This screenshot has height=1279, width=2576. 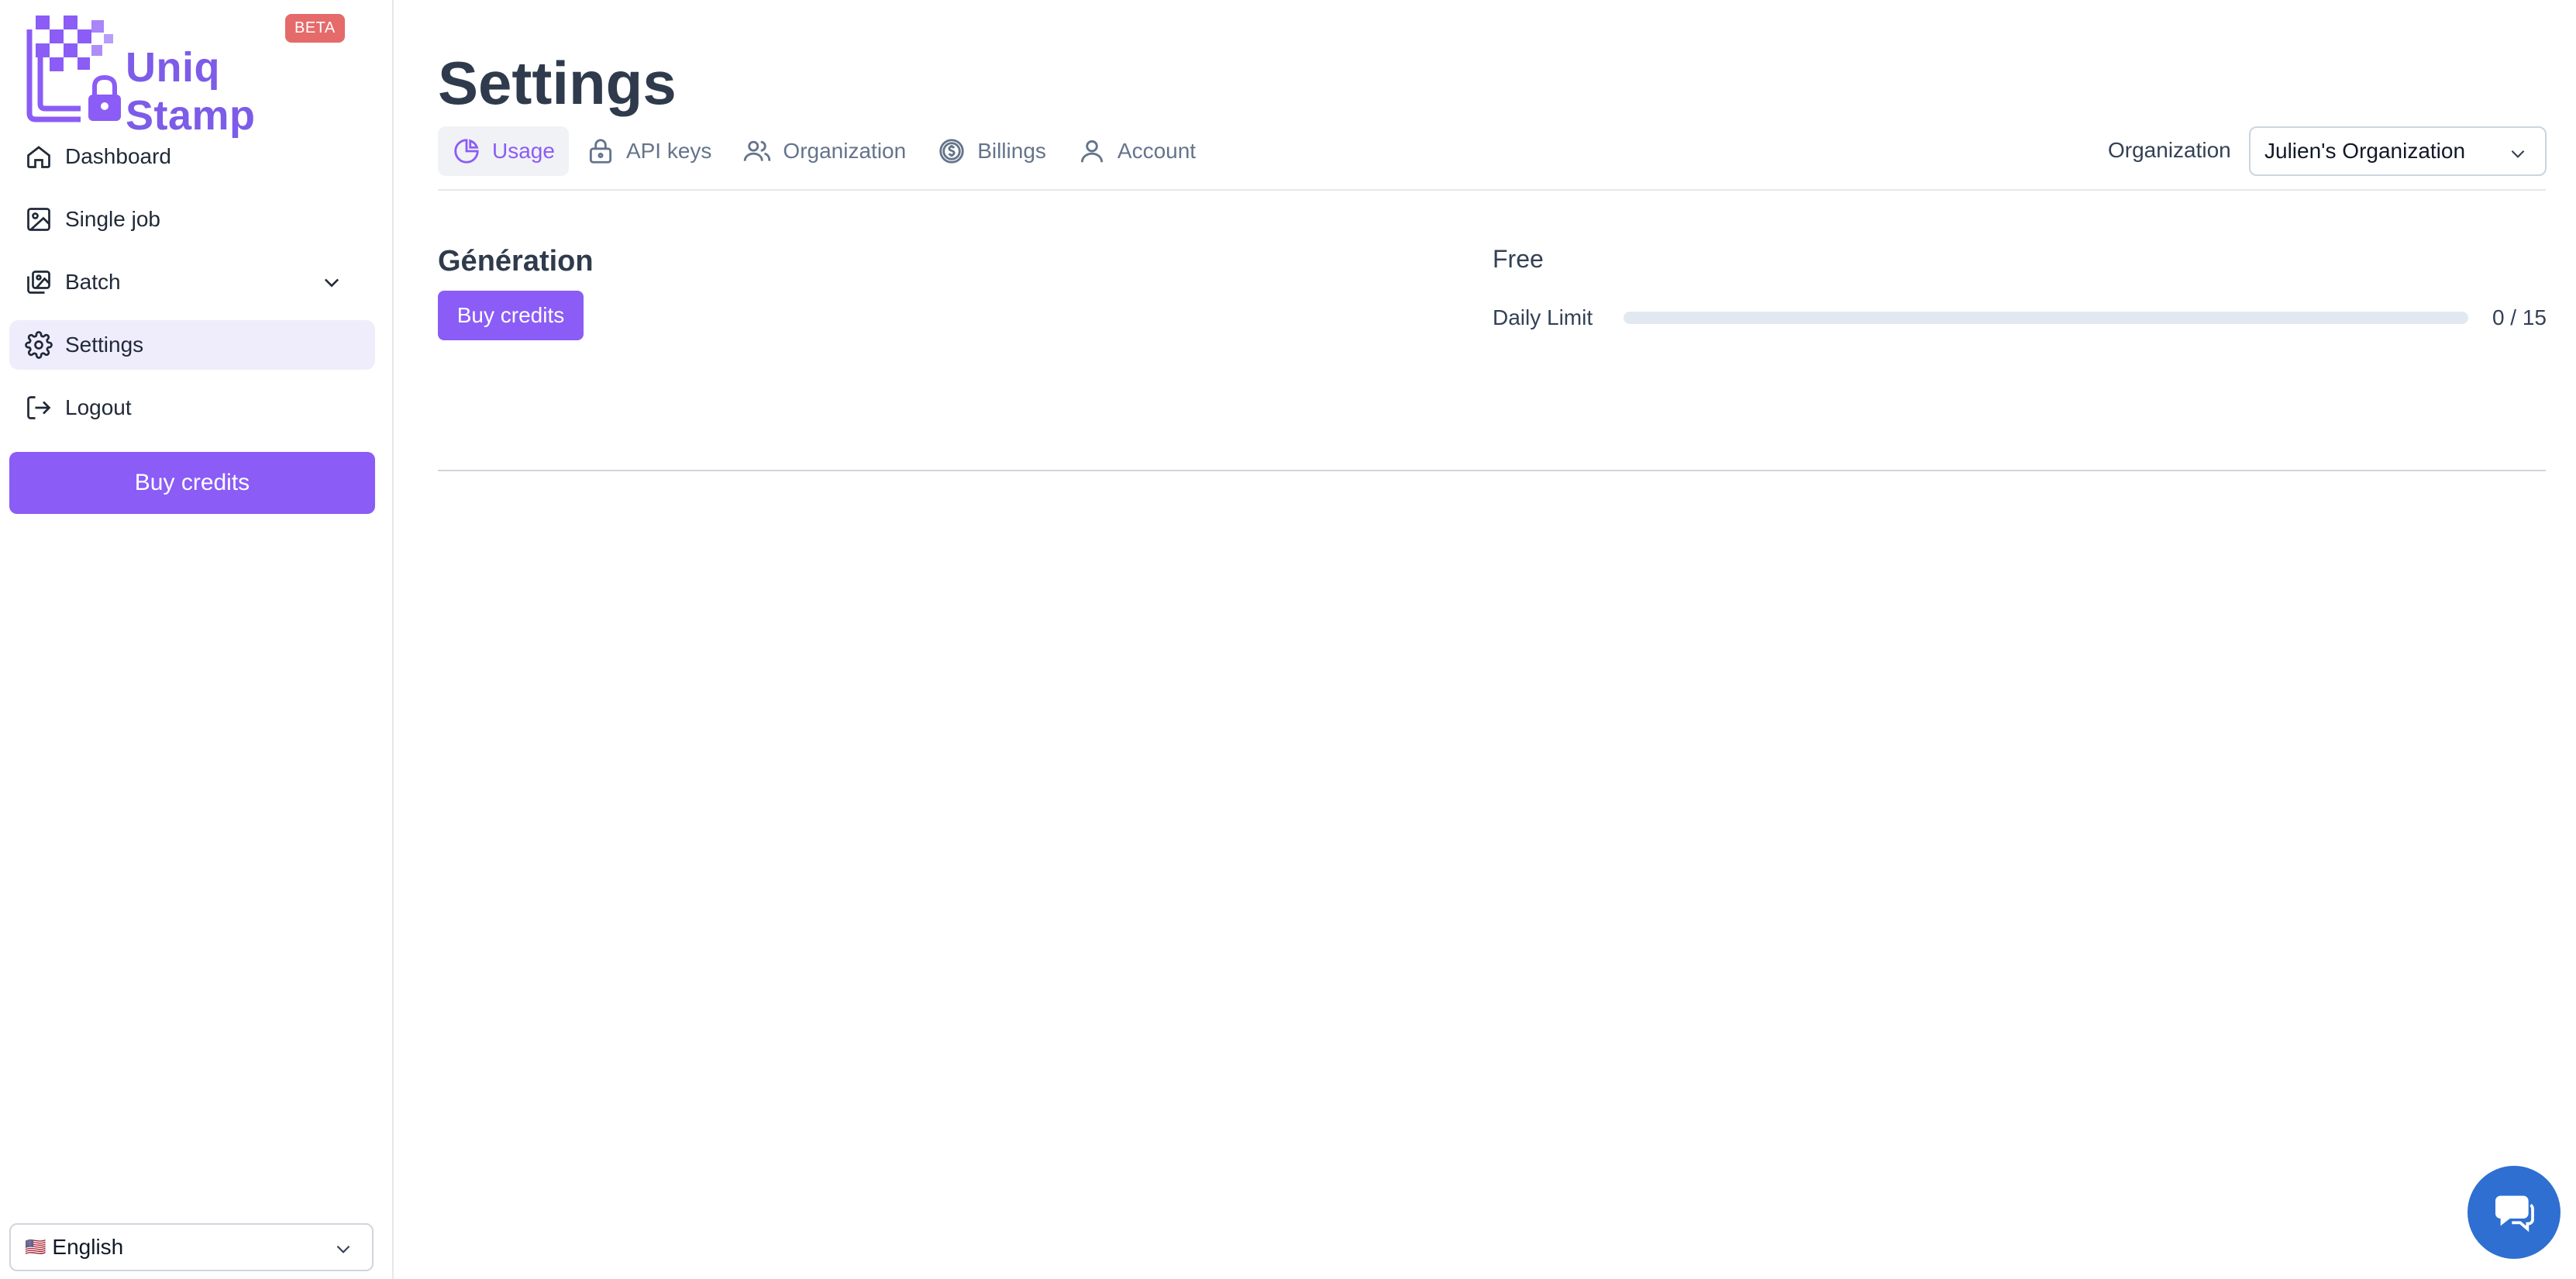 I want to click on organization-select: Julien's Organization, so click(x=2398, y=151).